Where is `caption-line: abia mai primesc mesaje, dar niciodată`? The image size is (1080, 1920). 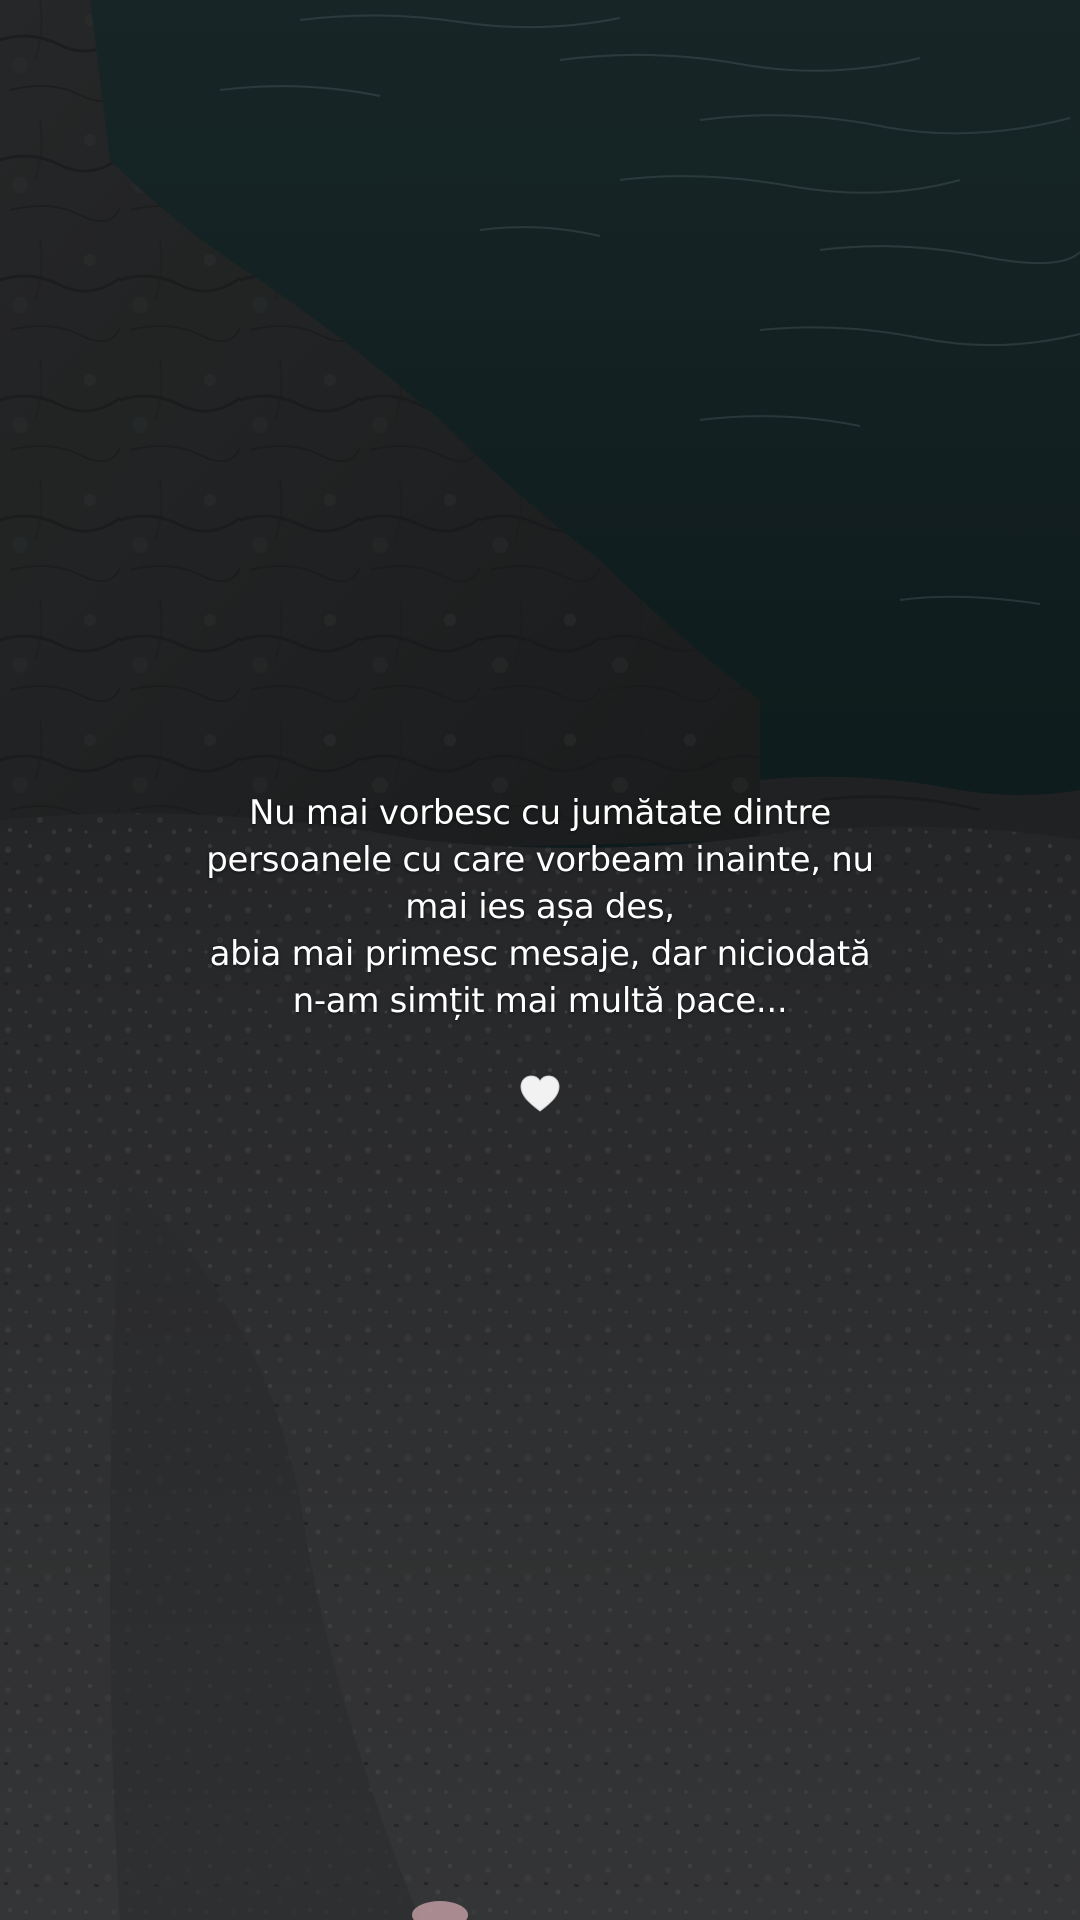
caption-line: abia mai primesc mesaje, dar niciodată is located at coordinates (540, 954).